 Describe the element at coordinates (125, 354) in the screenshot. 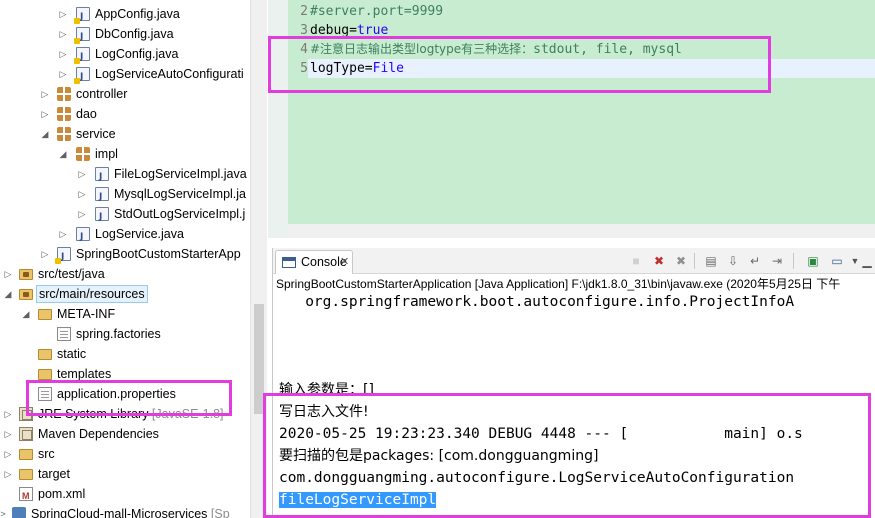

I see `tree-item-static: static` at that location.